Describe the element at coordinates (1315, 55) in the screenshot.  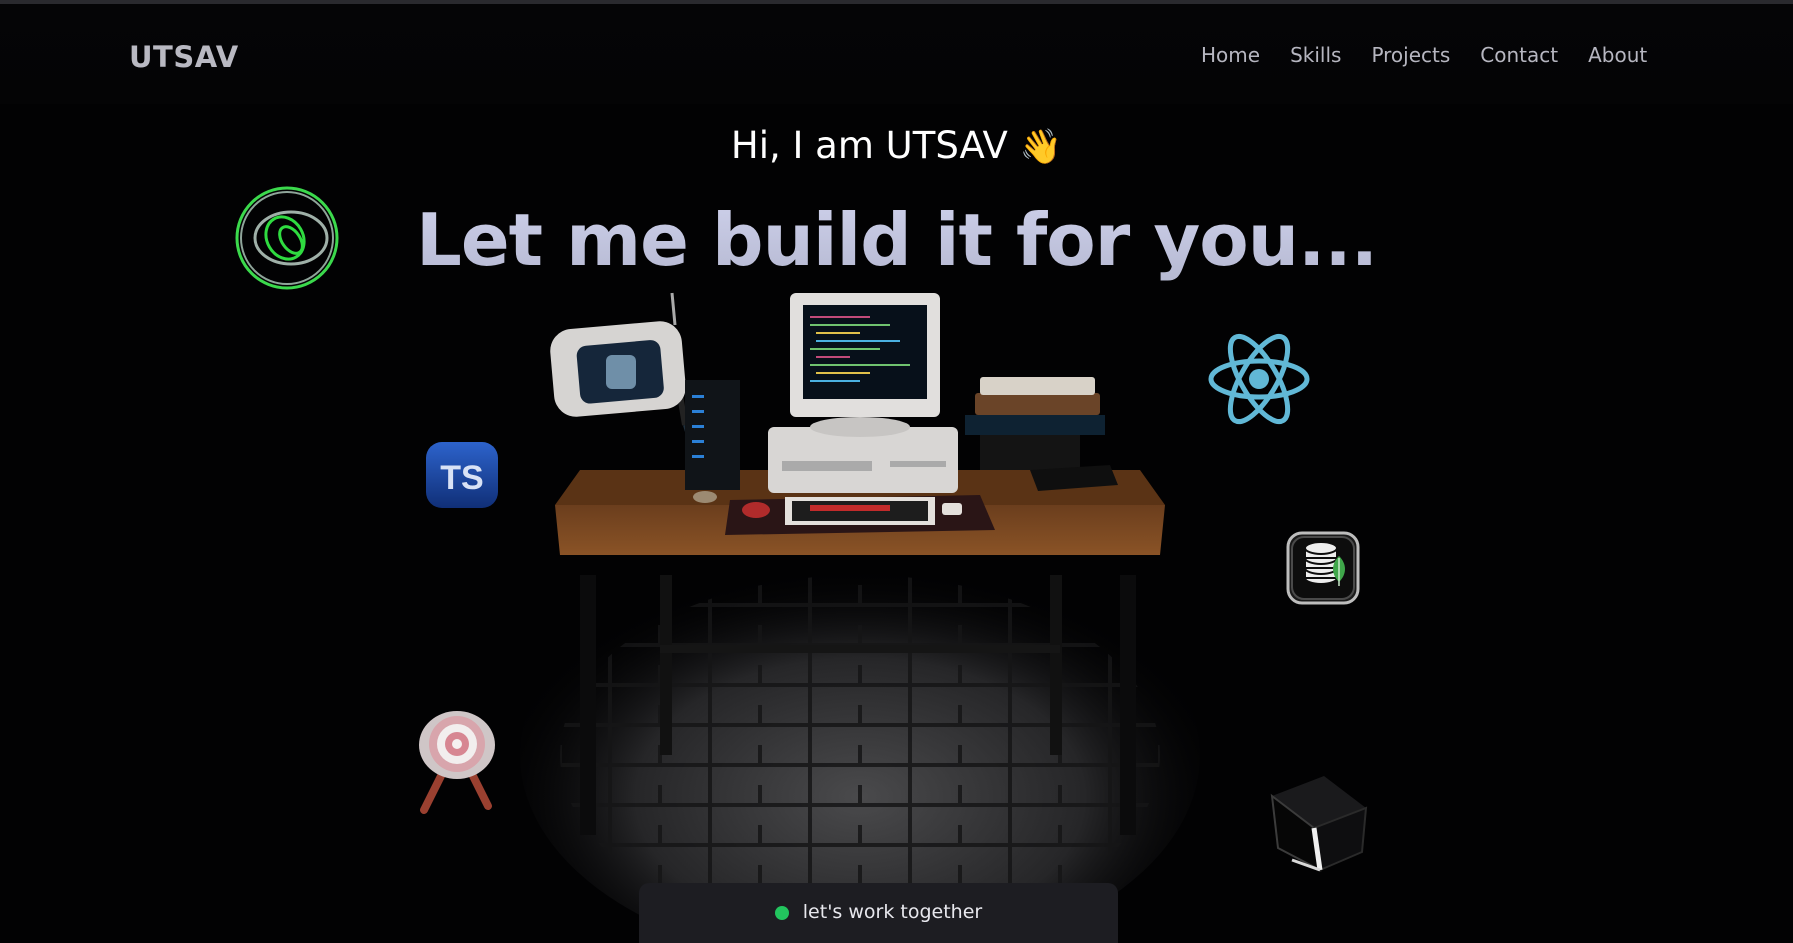
I see `nav-skills: Skills` at that location.